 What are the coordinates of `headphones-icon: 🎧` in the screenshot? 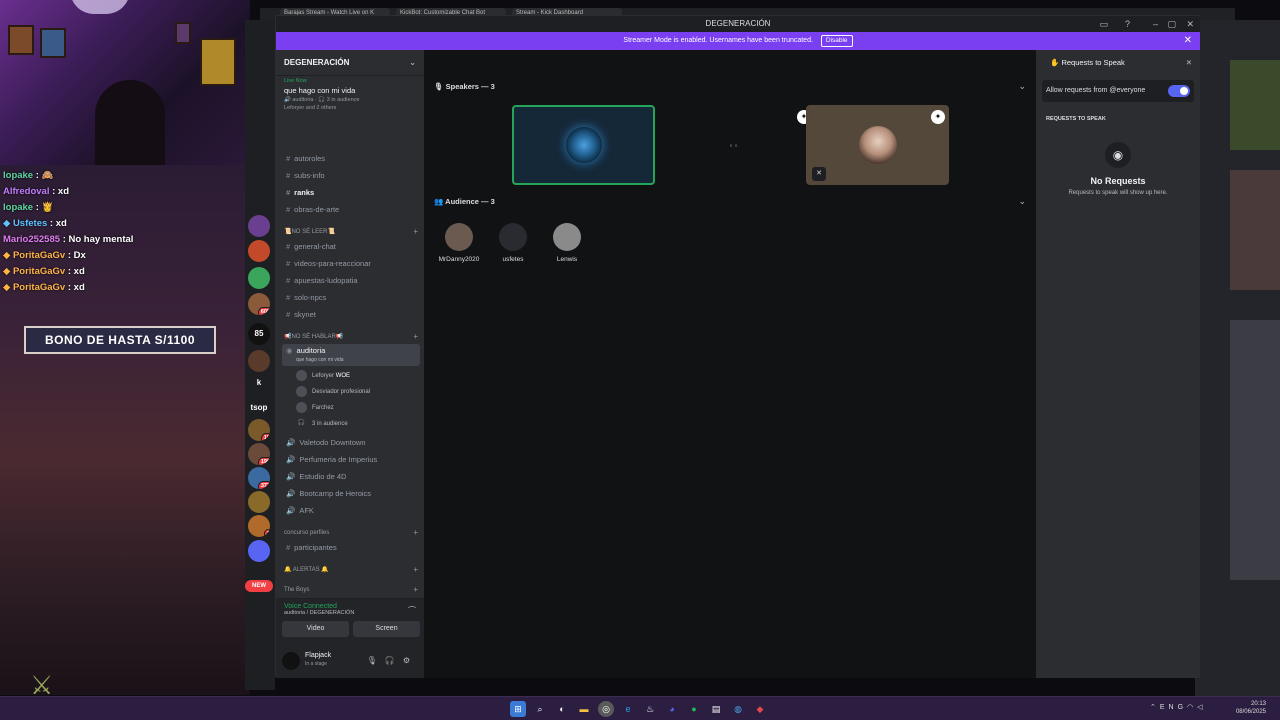 It's located at (394, 660).